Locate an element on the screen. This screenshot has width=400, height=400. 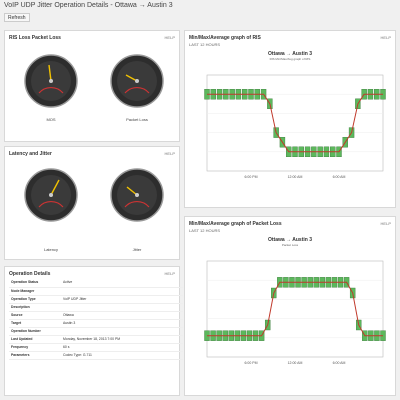
details-row: Source Ottawa is located at coordinates (96, 315).